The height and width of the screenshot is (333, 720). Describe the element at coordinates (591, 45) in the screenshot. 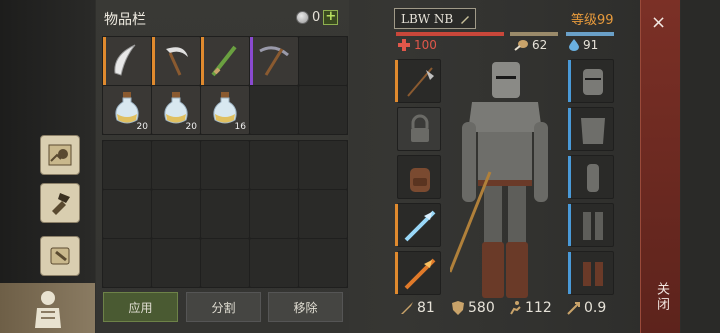

I see `water-value: 91` at that location.